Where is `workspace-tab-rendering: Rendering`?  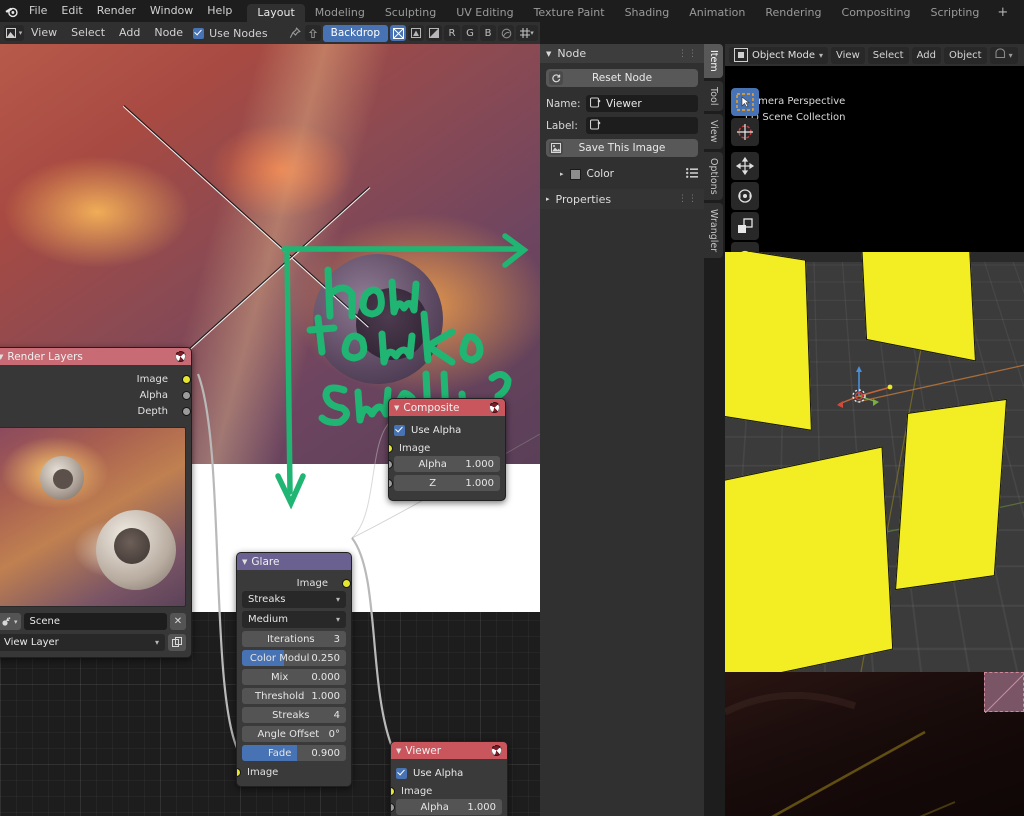 workspace-tab-rendering: Rendering is located at coordinates (793, 13).